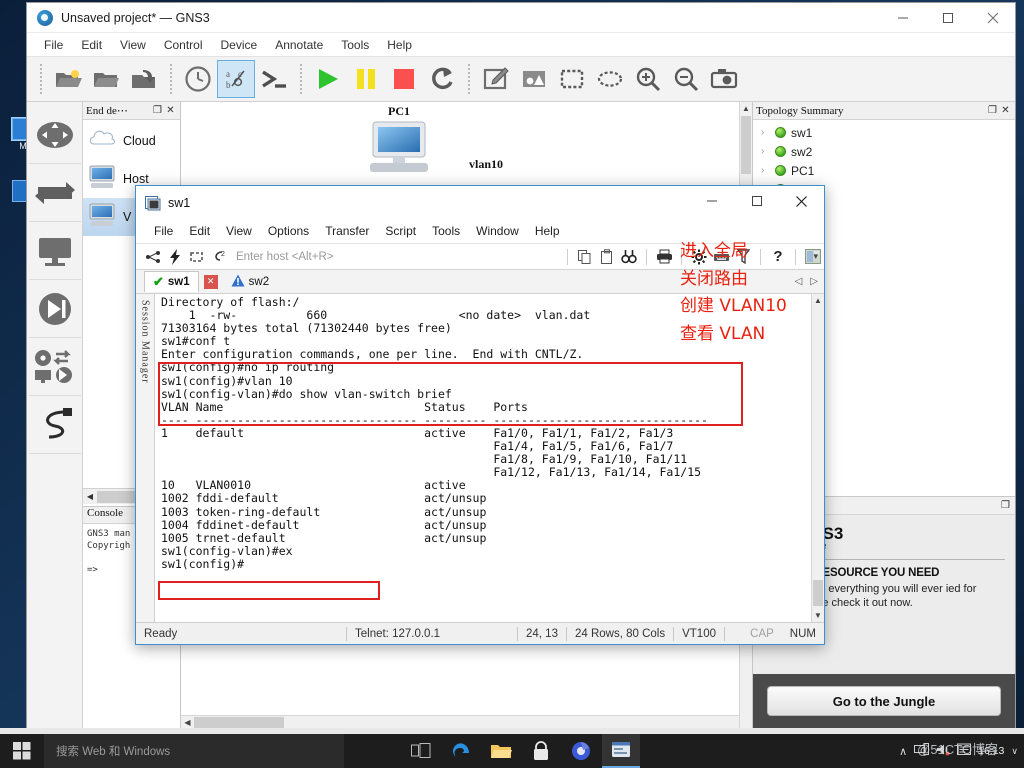 This screenshot has width=1024, height=768. What do you see at coordinates (175, 257) in the screenshot?
I see `quick-connect-icon` at bounding box center [175, 257].